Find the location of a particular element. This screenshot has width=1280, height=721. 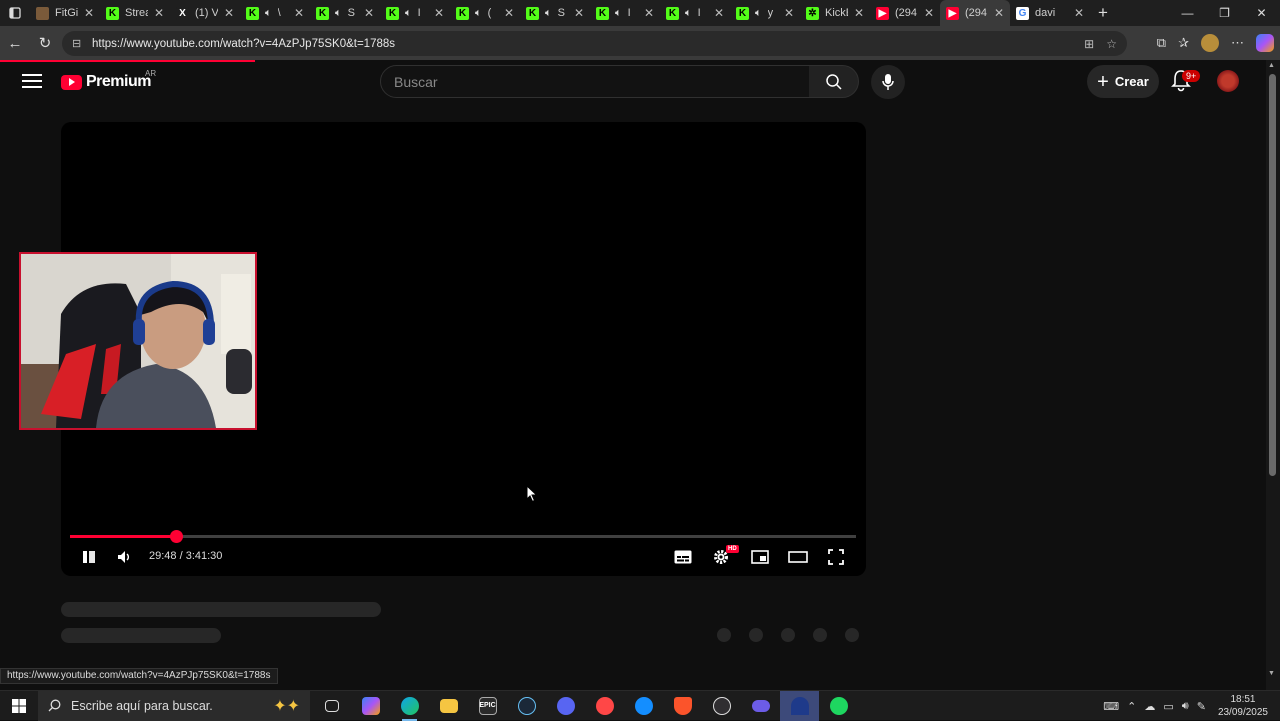

browser-tab: K 🔈︎ y ✕ is located at coordinates (765, 13).